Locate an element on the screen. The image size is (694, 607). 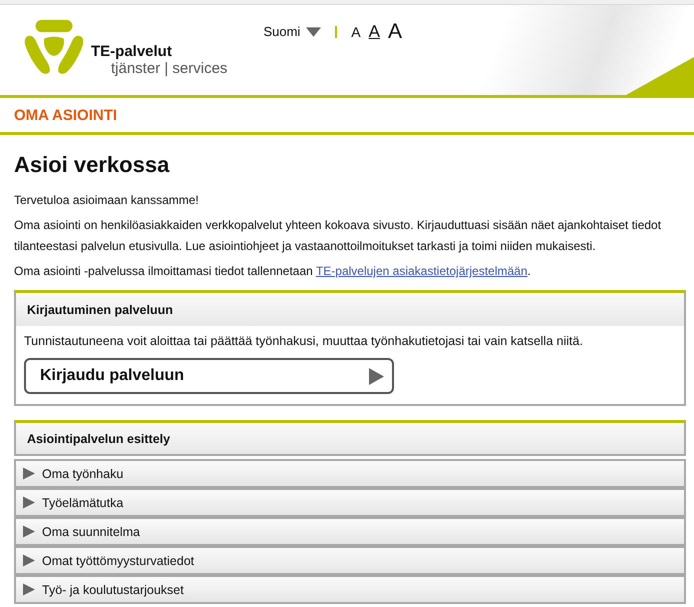
caret-icon is located at coordinates (314, 31).